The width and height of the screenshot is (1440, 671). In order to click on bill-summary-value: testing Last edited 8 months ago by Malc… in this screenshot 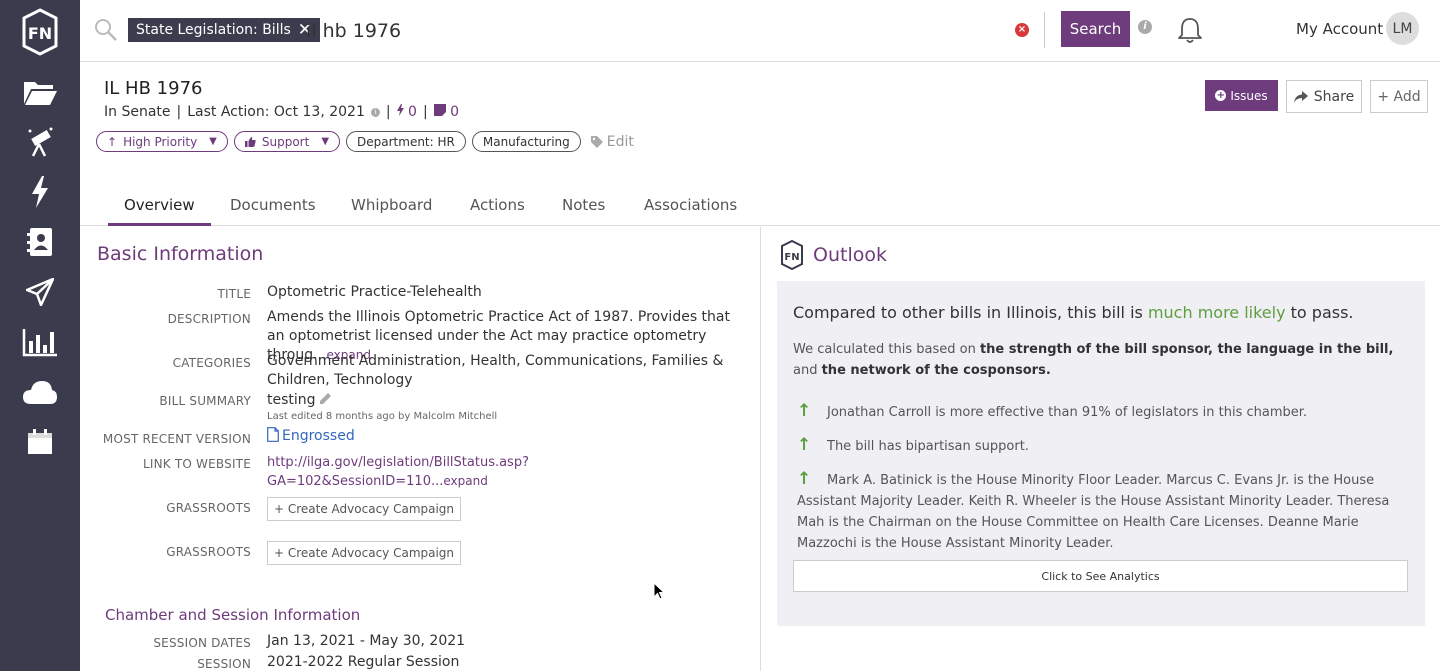, I will do `click(504, 407)`.